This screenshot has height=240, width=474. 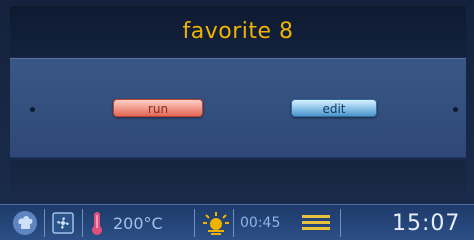 I want to click on scroll-right-indicator, so click(x=455, y=109).